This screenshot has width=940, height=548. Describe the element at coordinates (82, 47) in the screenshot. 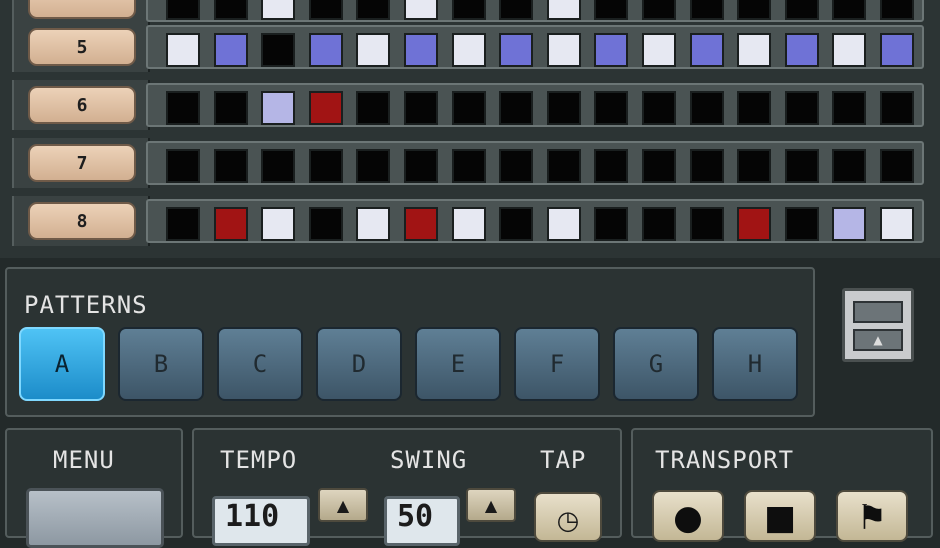

I see `track-select-button: 5` at that location.